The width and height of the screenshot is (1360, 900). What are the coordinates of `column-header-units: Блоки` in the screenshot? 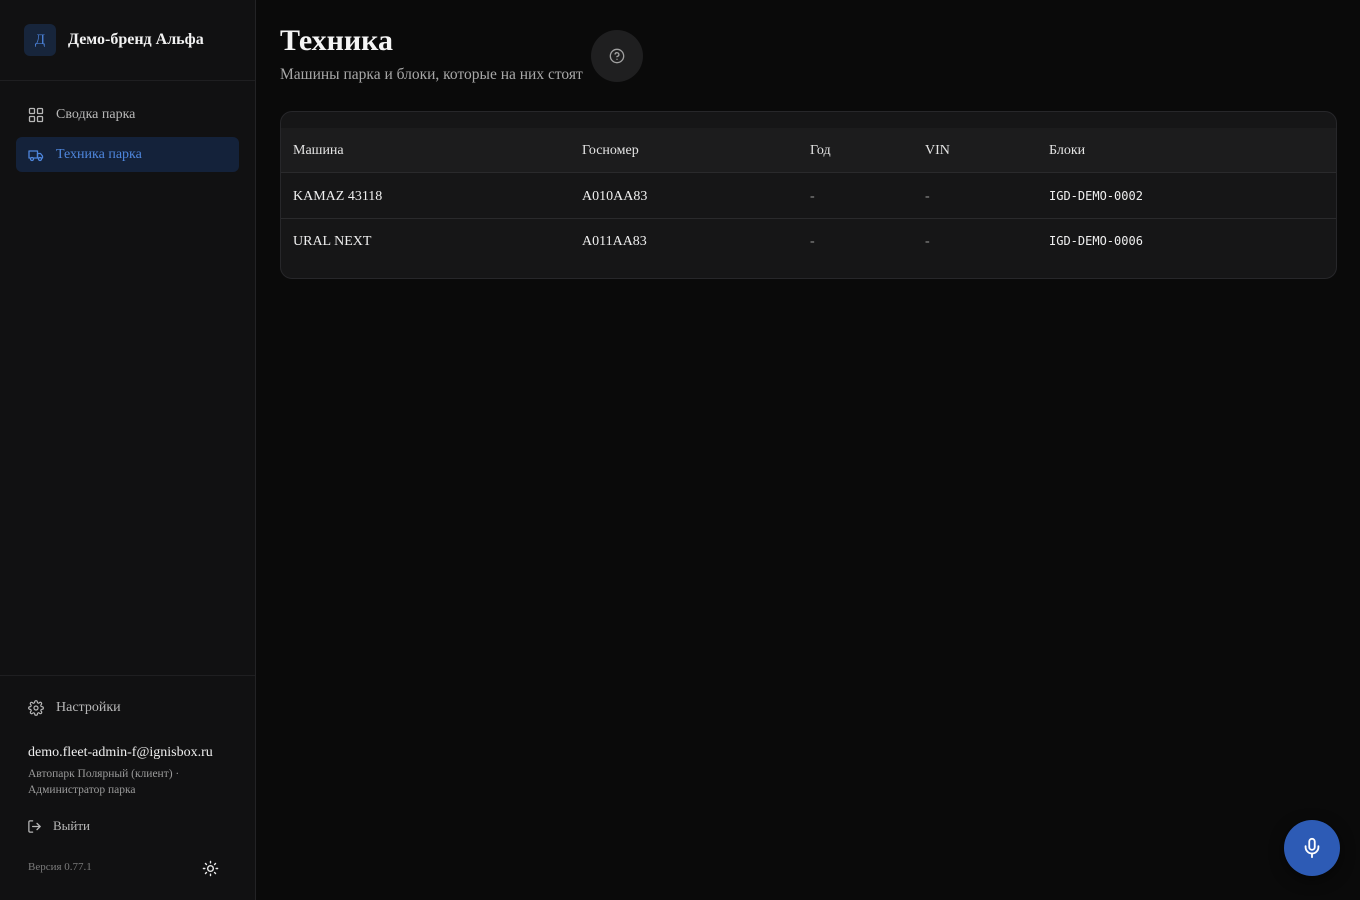 It's located at (1067, 150).